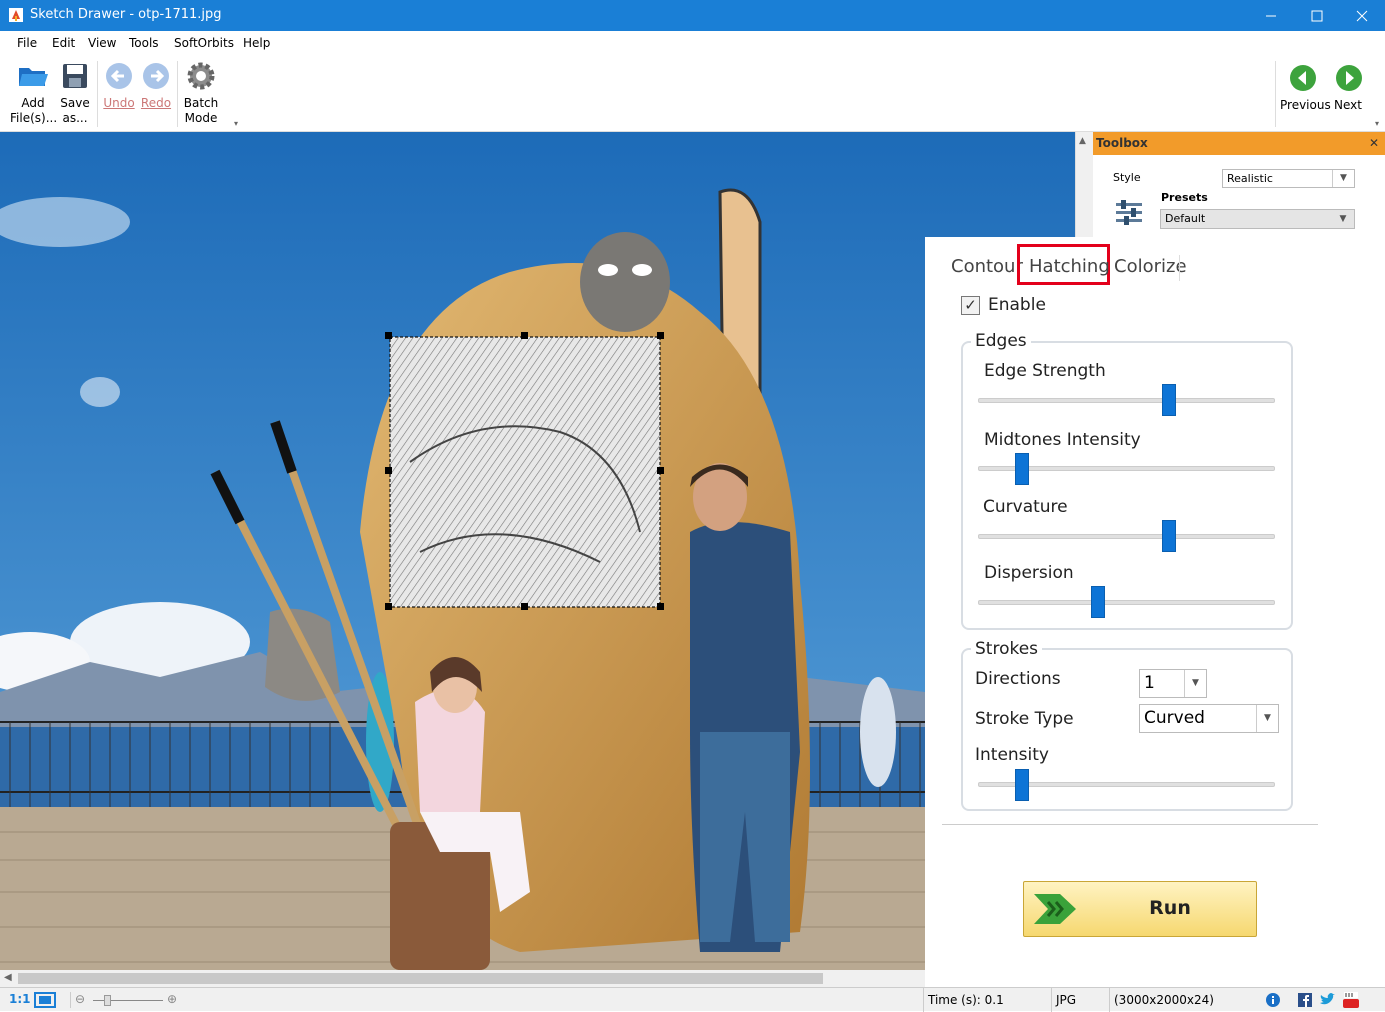  I want to click on style-select: Realistic ▼, so click(1288, 178).